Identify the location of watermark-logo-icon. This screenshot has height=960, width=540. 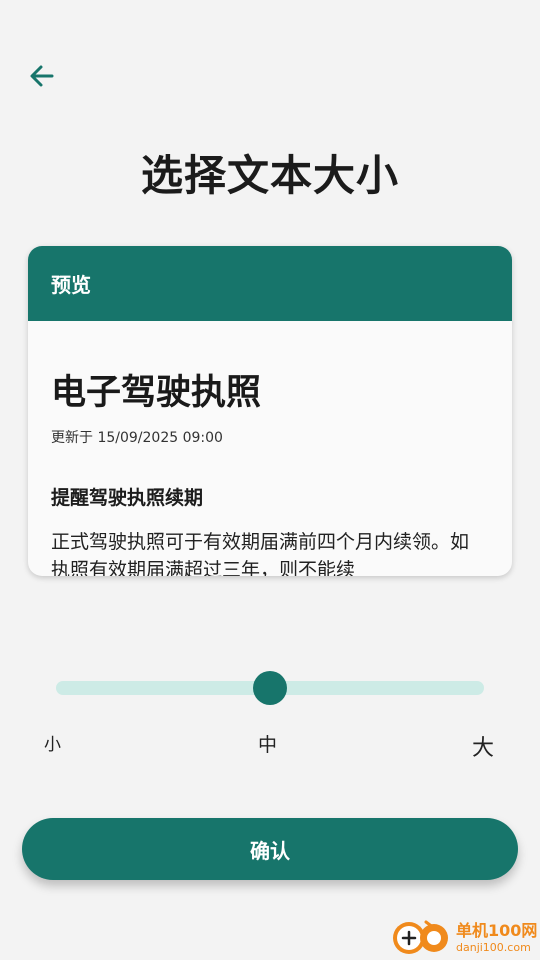
(421, 938).